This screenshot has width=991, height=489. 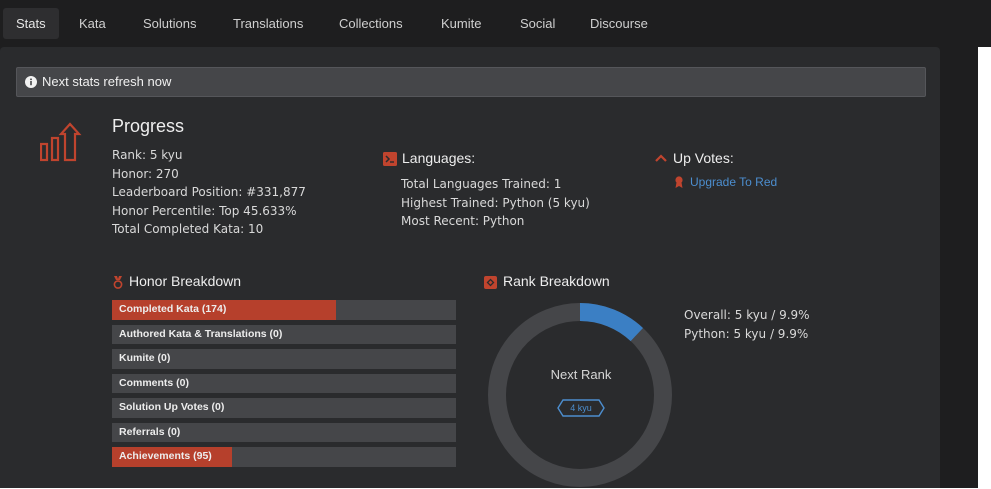 What do you see at coordinates (471, 82) in the screenshot?
I see `refresh-alert: Next stats refresh now` at bounding box center [471, 82].